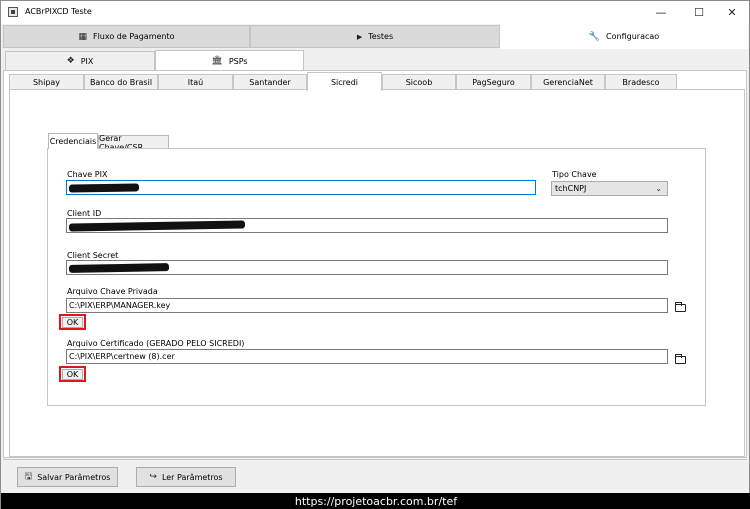  I want to click on footer-banner: https://projetoacbr.com.br/tef, so click(375, 501).